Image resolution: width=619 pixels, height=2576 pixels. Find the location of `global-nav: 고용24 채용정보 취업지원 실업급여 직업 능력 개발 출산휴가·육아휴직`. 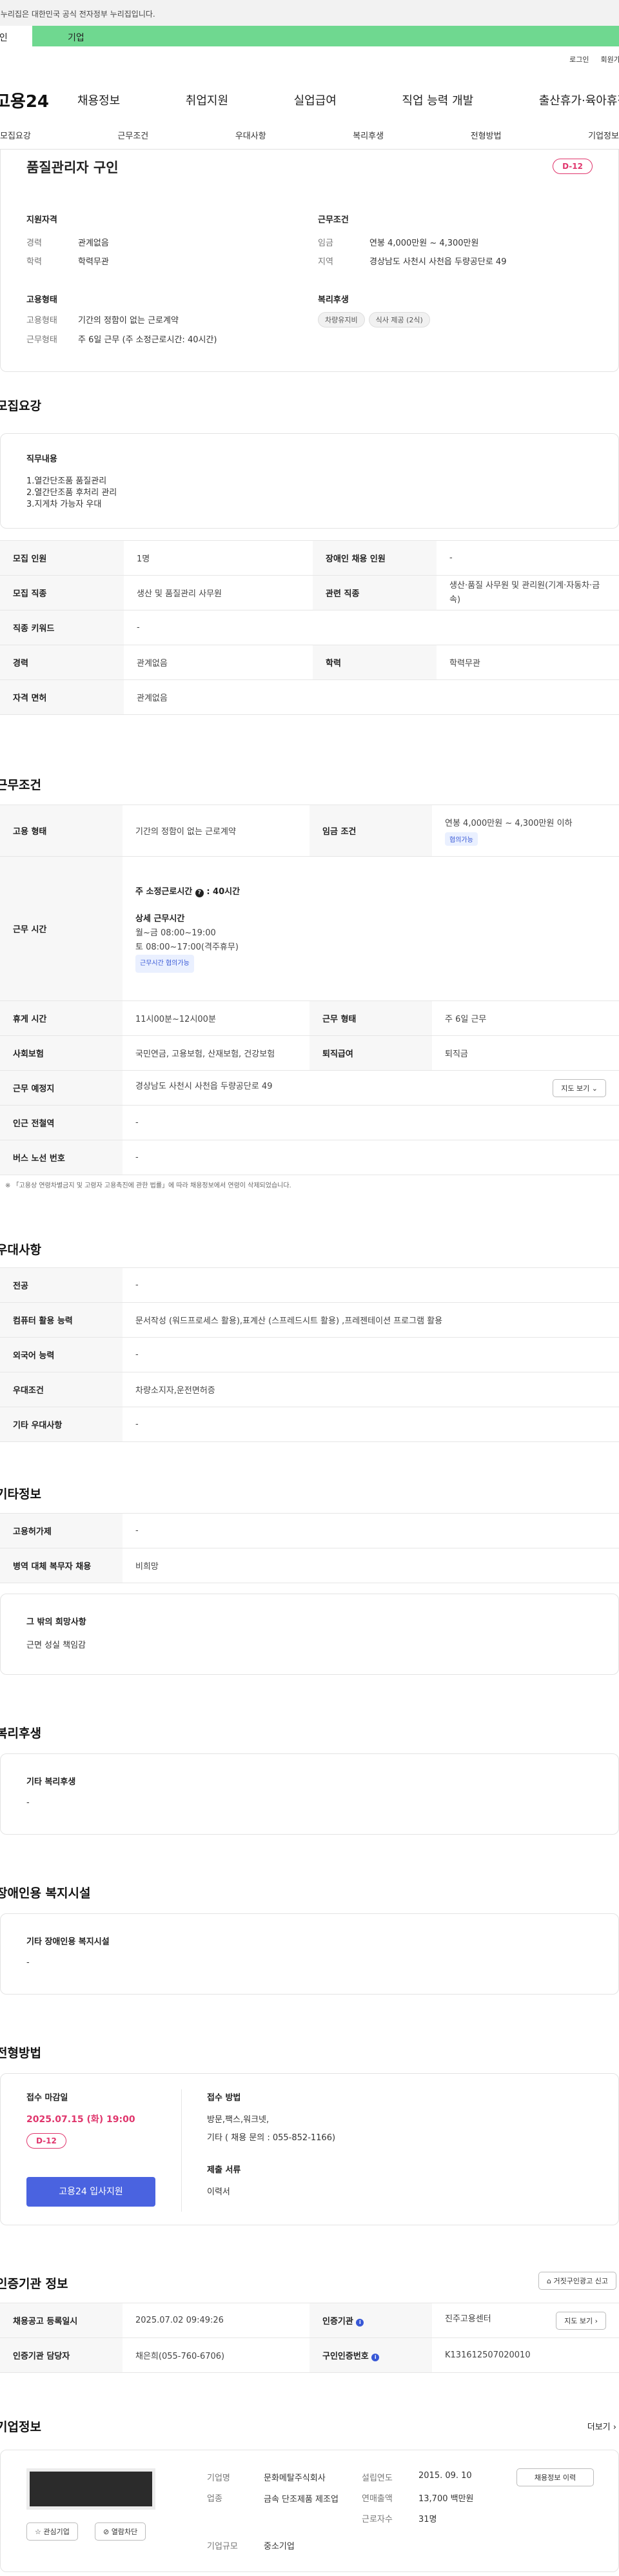

global-nav: 고용24 채용정보 취업지원 실업급여 직업 능력 개발 출산휴가·육아휴직 is located at coordinates (309, 100).